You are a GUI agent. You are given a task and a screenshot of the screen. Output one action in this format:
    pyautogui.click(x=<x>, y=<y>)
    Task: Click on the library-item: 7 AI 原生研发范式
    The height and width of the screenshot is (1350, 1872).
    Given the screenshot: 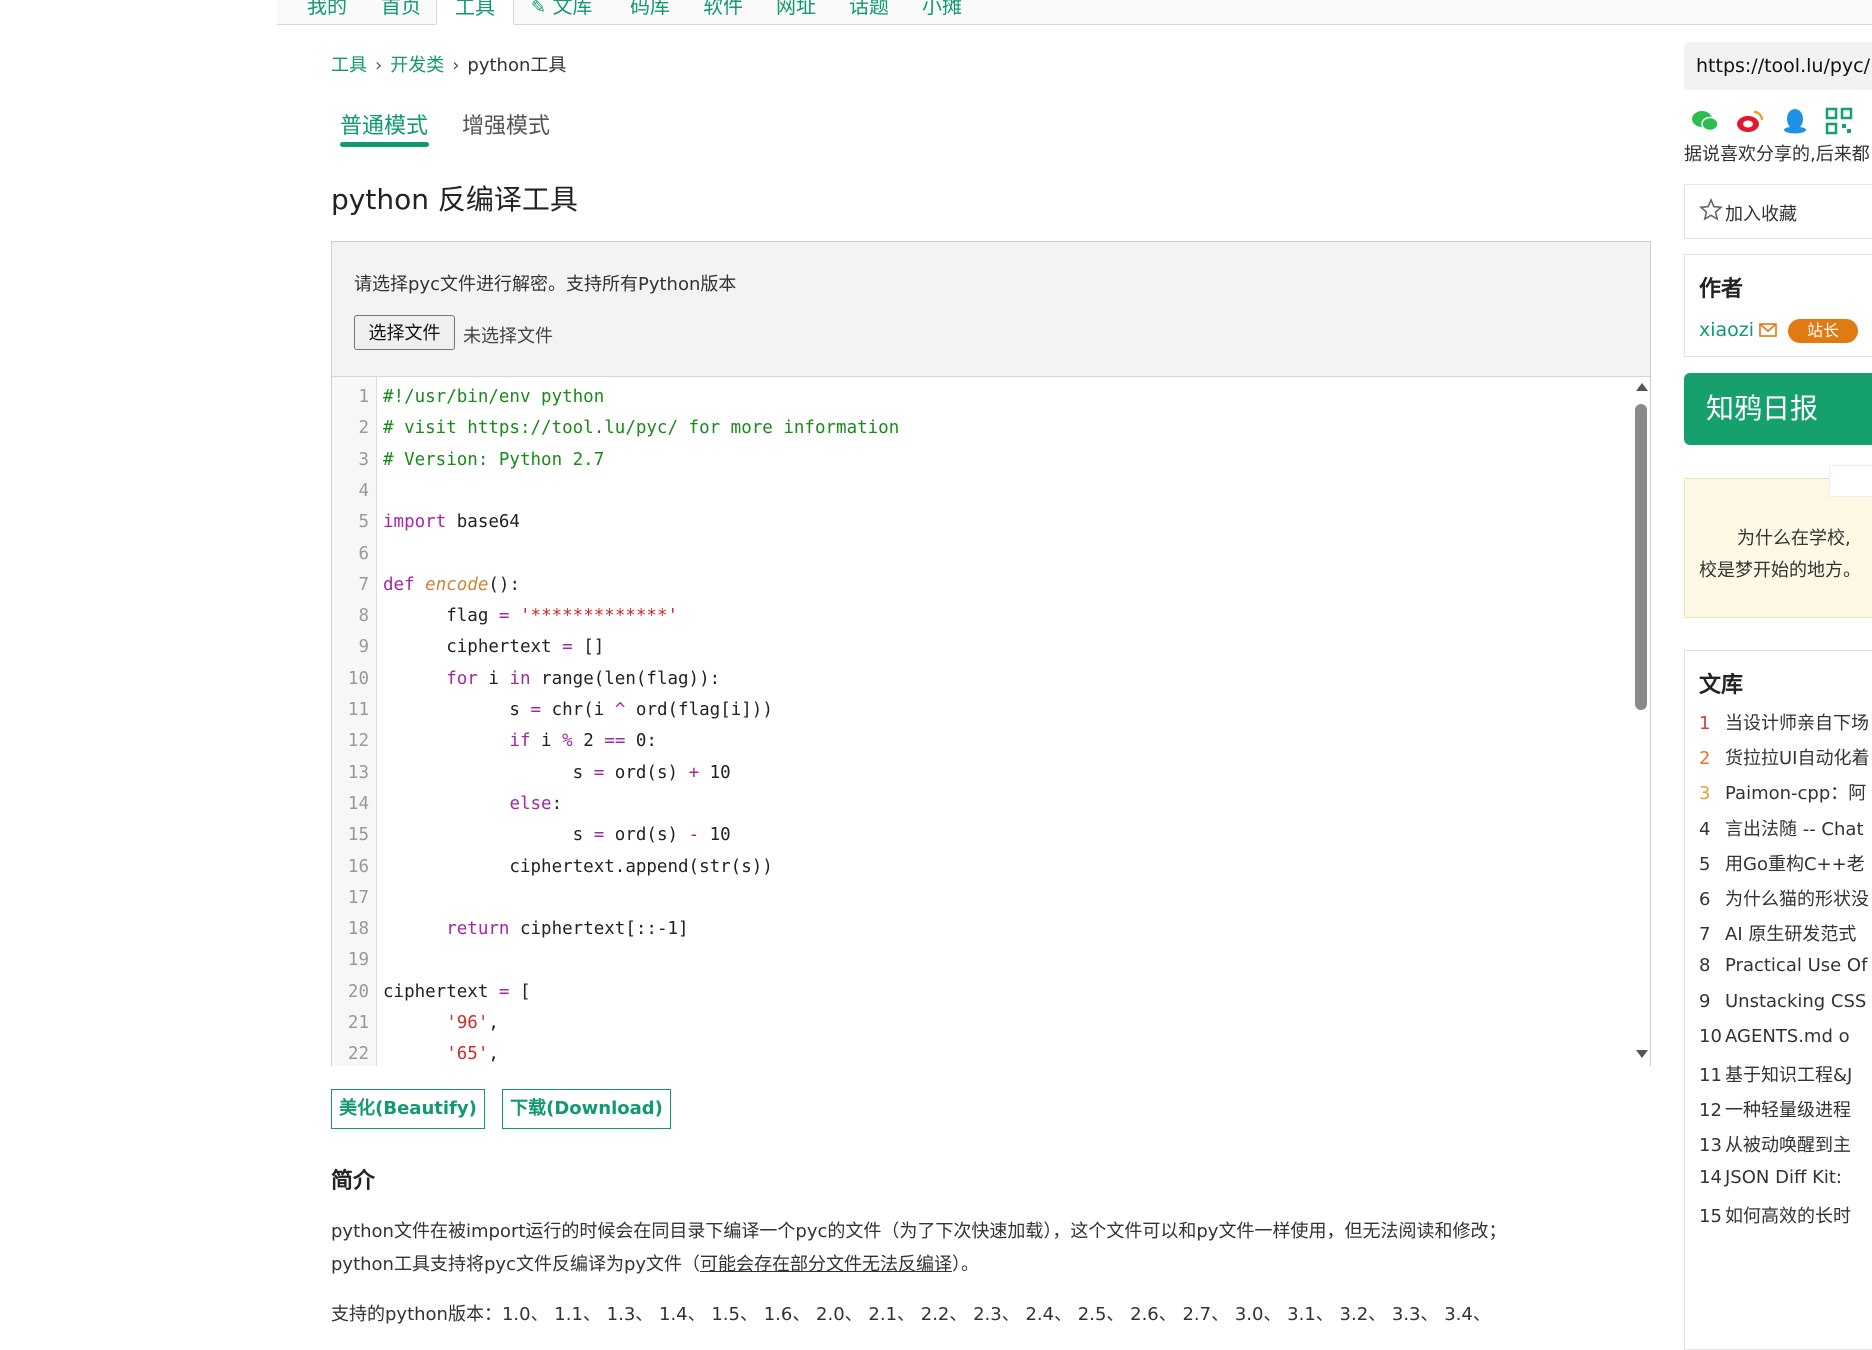 What is the action you would take?
    pyautogui.click(x=1777, y=933)
    